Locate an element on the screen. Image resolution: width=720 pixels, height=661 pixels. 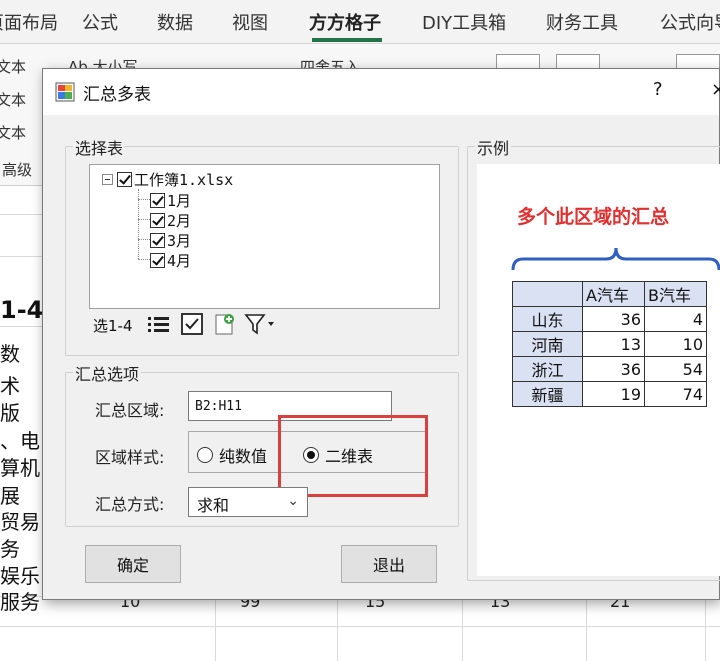
tree-item-label: 1月 is located at coordinates (179, 201).